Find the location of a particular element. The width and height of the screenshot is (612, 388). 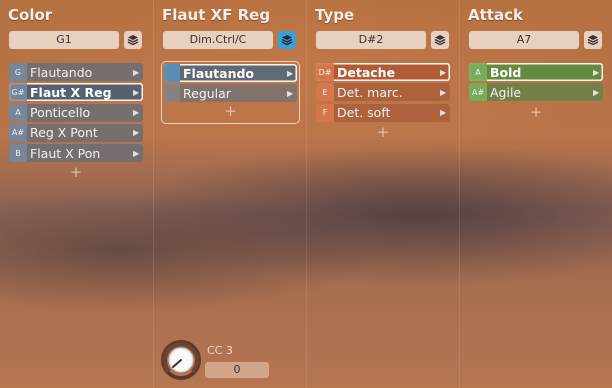

cc-knob is located at coordinates (181, 360).